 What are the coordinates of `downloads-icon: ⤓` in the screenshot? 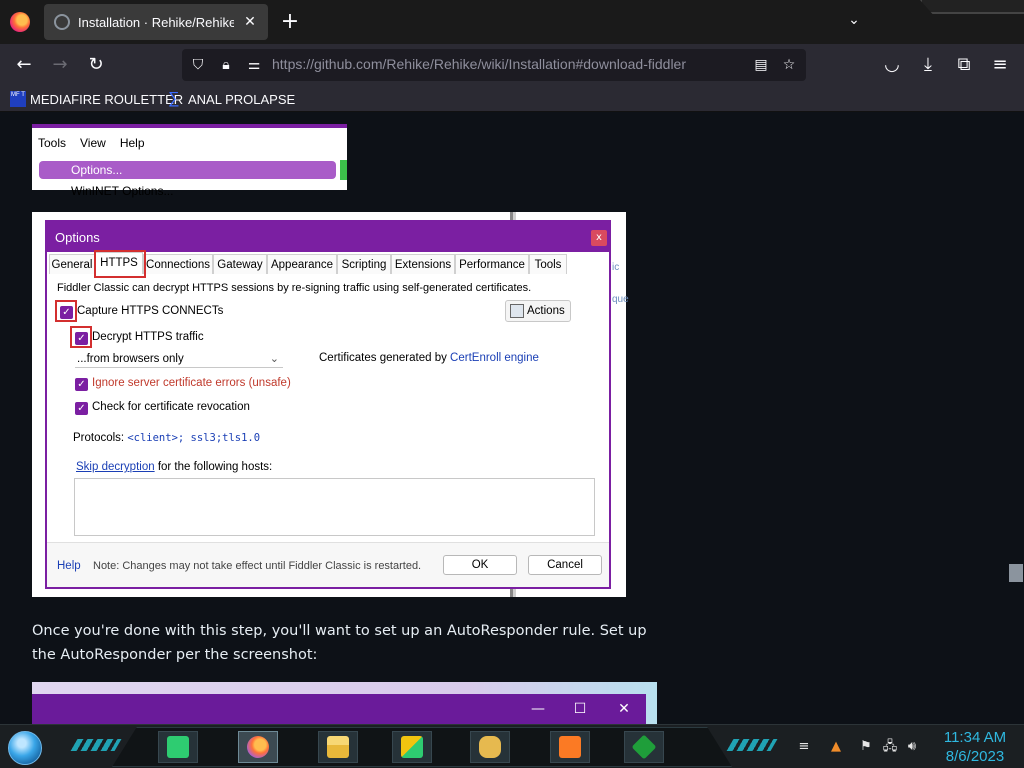 It's located at (928, 65).